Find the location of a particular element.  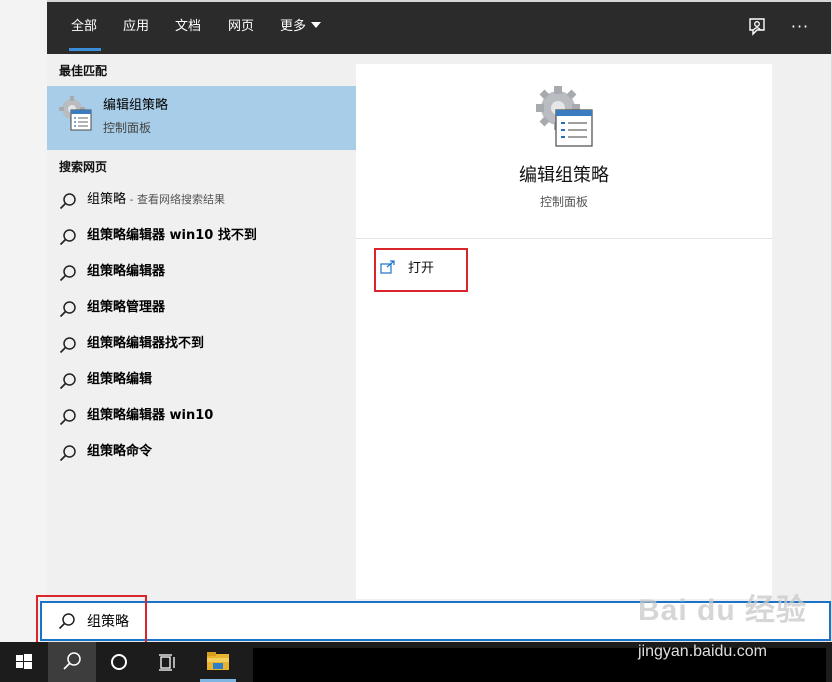

web-suggestion-item: 组策略管理器 is located at coordinates (219, 308).